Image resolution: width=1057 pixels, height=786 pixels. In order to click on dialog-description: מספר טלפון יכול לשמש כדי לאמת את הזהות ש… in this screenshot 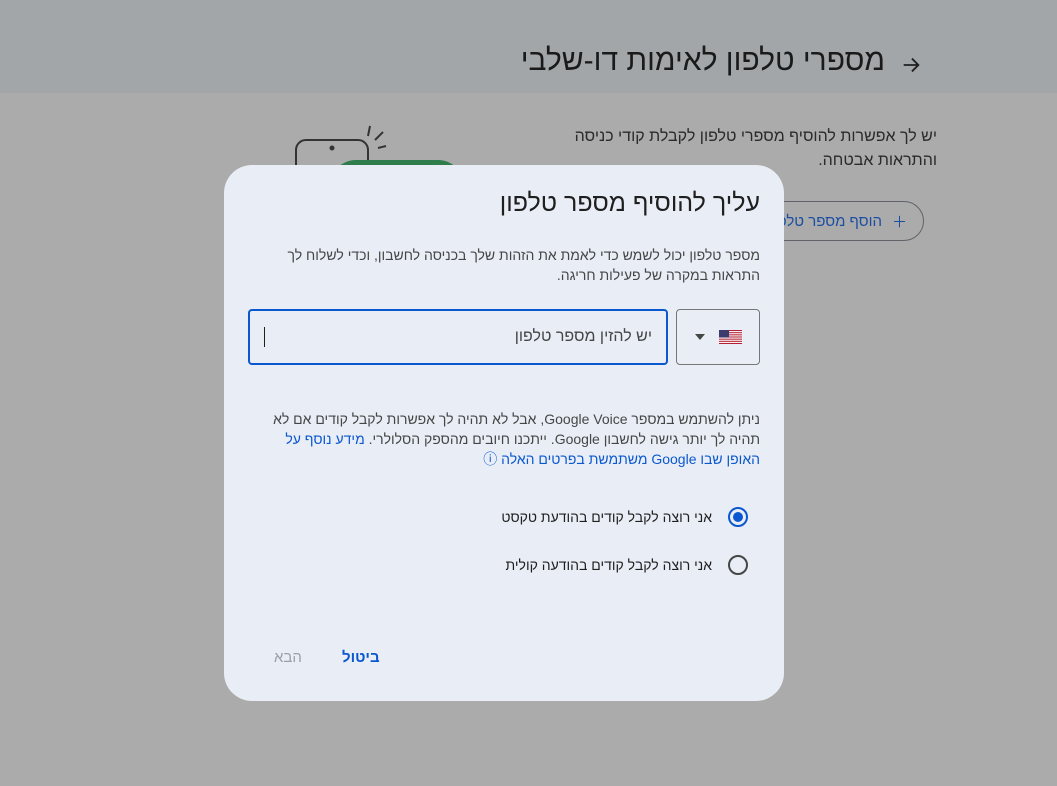, I will do `click(523, 265)`.